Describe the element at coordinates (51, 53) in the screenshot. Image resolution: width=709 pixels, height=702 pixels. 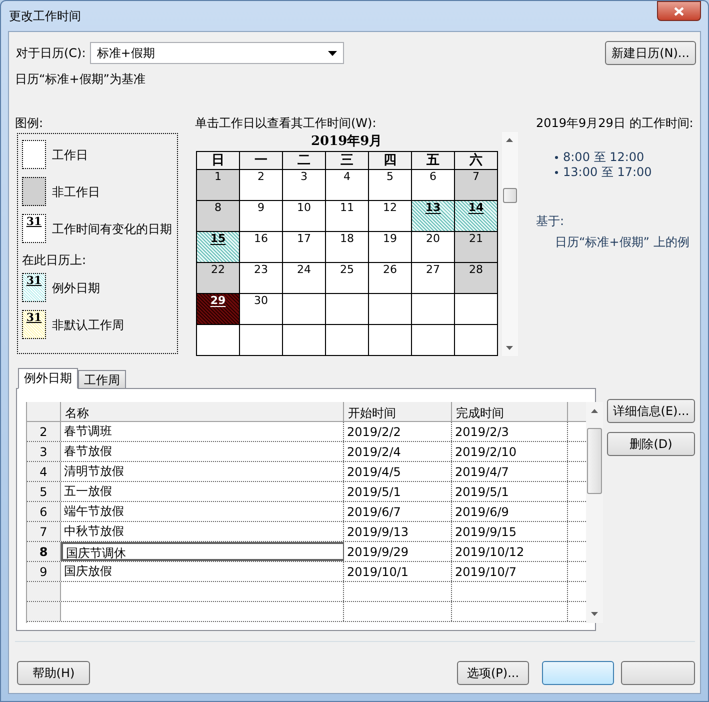
I see `calendar-label: 对于日历(C):` at that location.